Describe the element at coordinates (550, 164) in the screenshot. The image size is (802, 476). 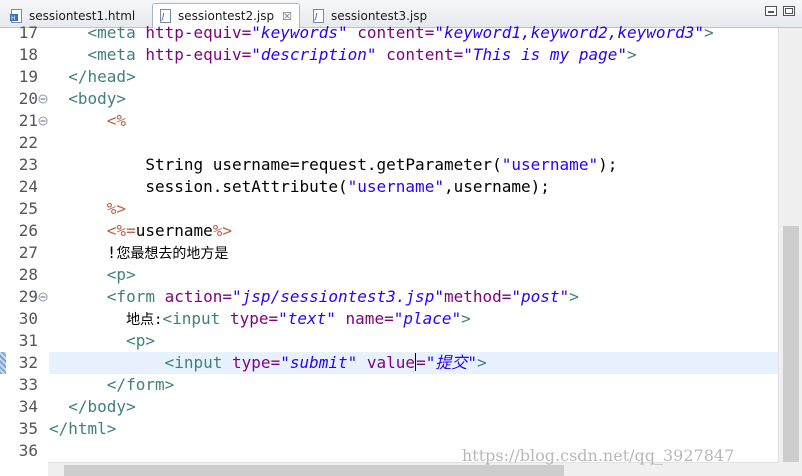
I see `code-token: "username"` at that location.